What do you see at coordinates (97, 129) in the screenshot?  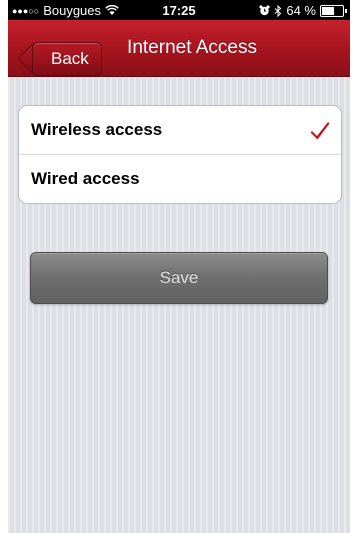 I see `option-label: Wireless access` at bounding box center [97, 129].